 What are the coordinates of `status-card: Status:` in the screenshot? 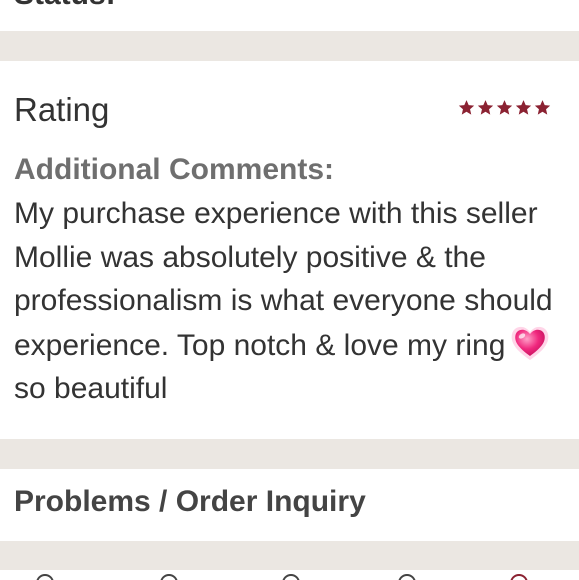 It's located at (289, 15).